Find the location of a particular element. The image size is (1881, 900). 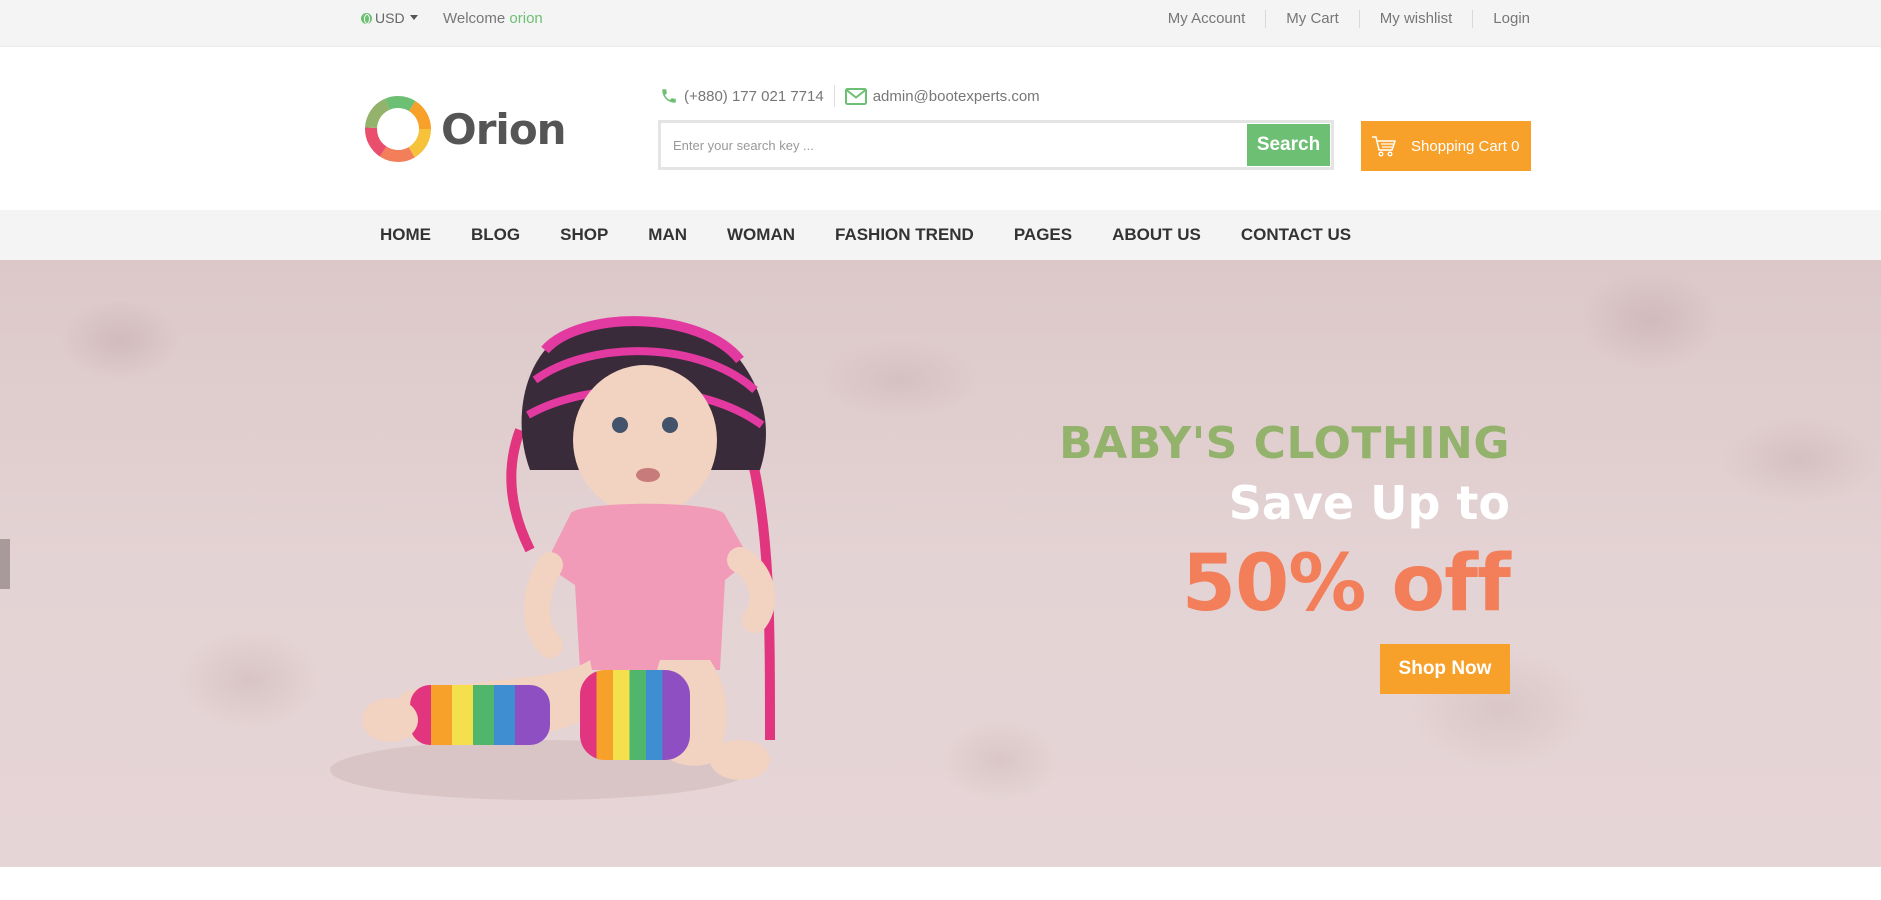

nav-item-shop: SHOP is located at coordinates (584, 235).